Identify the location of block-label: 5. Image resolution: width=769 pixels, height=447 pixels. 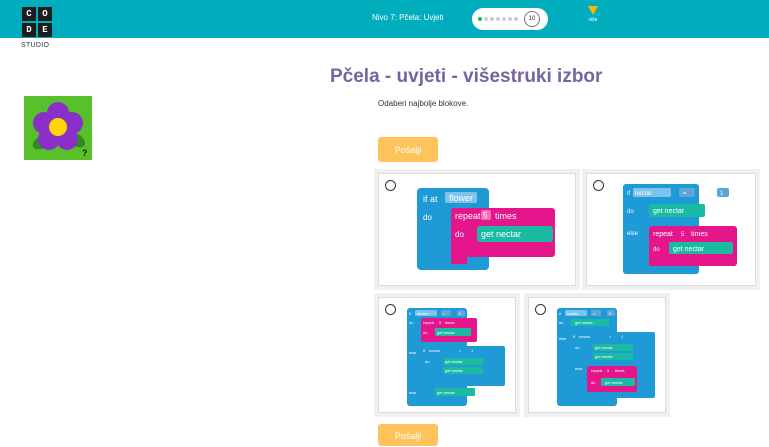
(485, 215).